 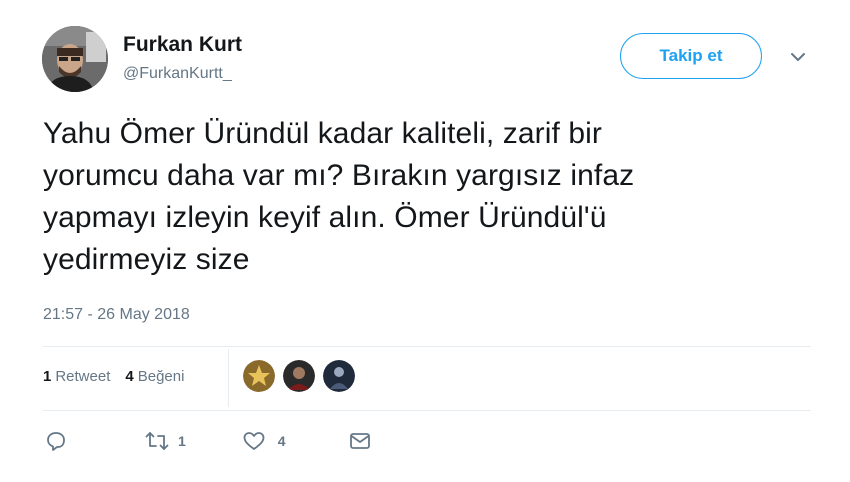 I want to click on retweet-count: 1, so click(x=182, y=441).